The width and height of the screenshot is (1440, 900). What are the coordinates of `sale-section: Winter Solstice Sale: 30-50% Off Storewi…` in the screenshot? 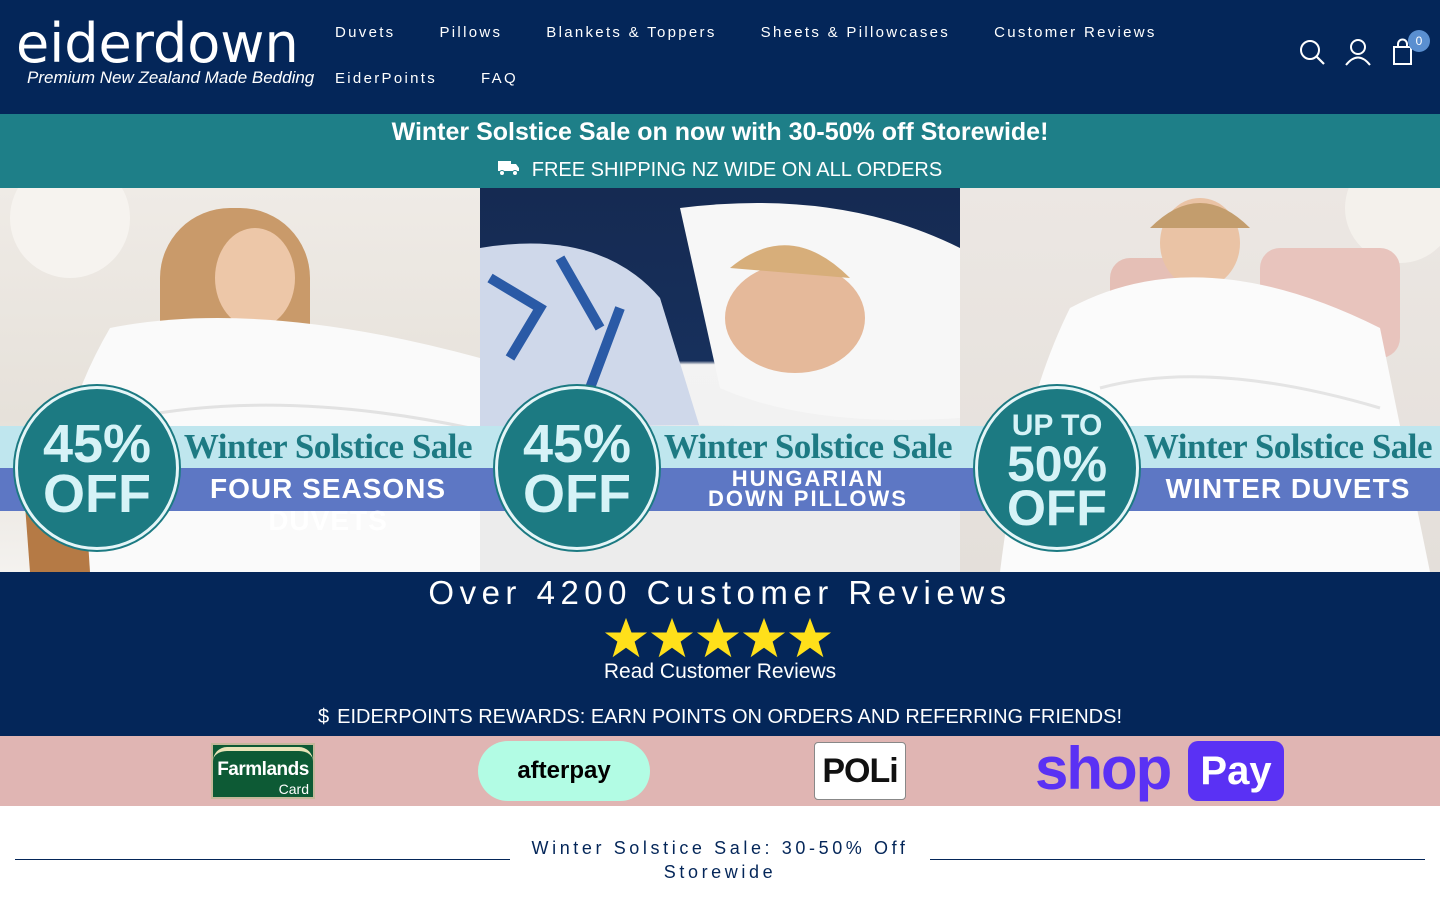 It's located at (720, 853).